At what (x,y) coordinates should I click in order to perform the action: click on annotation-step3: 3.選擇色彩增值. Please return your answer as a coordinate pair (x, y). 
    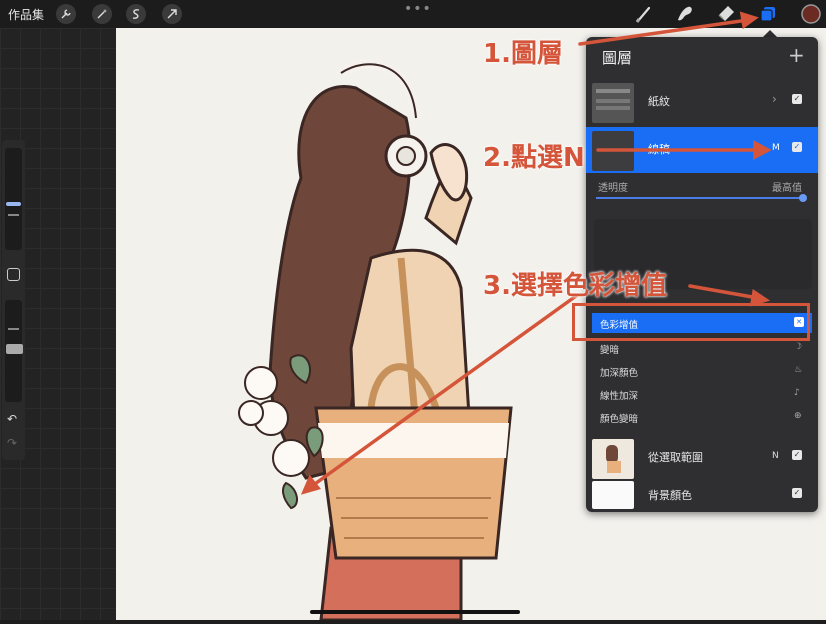
    Looking at the image, I should click on (575, 286).